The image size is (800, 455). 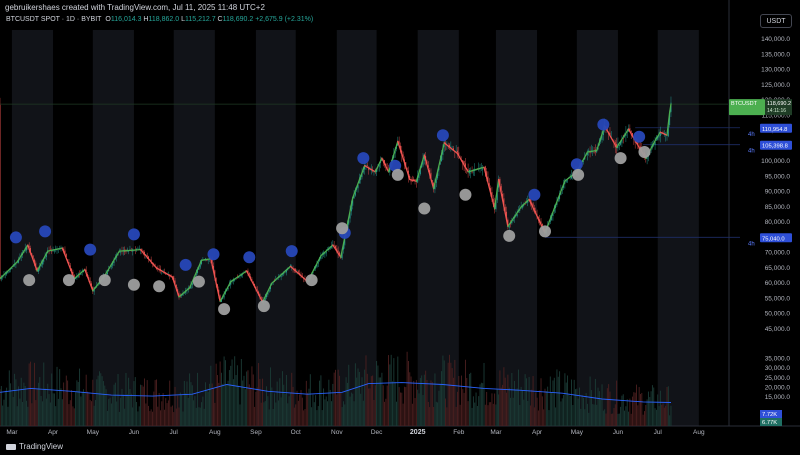 What do you see at coordinates (778, 283) in the screenshot?
I see `y-tick-label: 60,000.0` at bounding box center [778, 283].